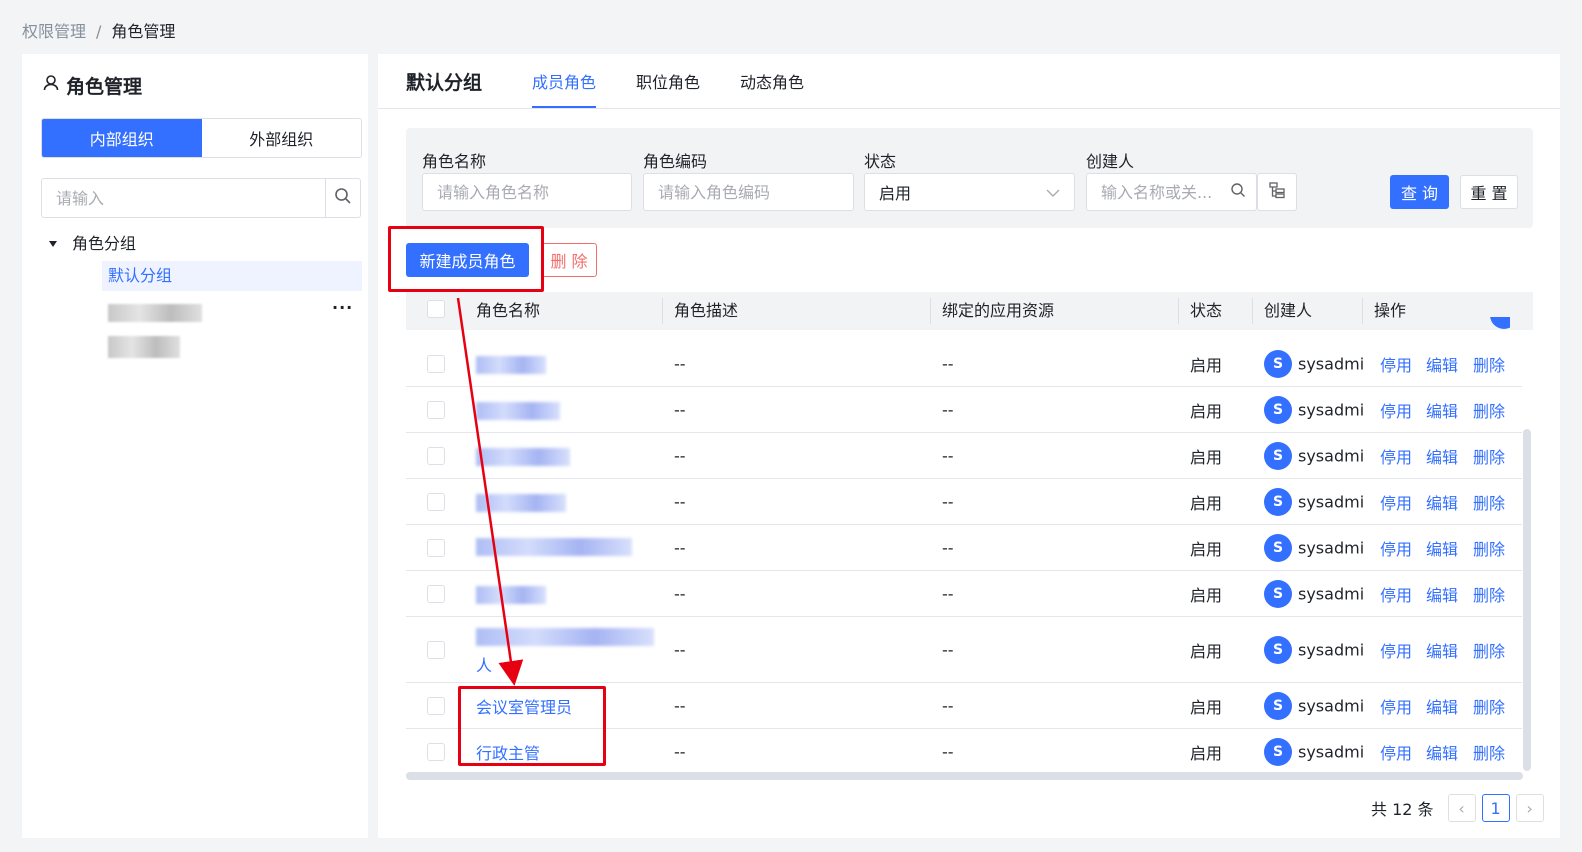  I want to click on caret-down-icon, so click(53, 242).